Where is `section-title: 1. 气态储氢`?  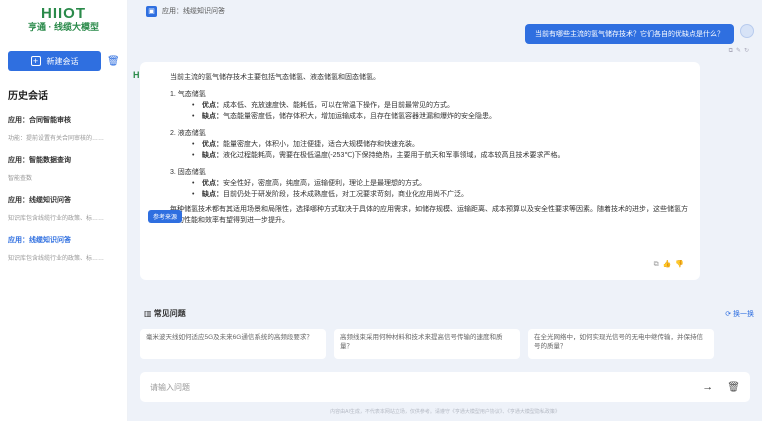 section-title: 1. 气态储氢 is located at coordinates (188, 94).